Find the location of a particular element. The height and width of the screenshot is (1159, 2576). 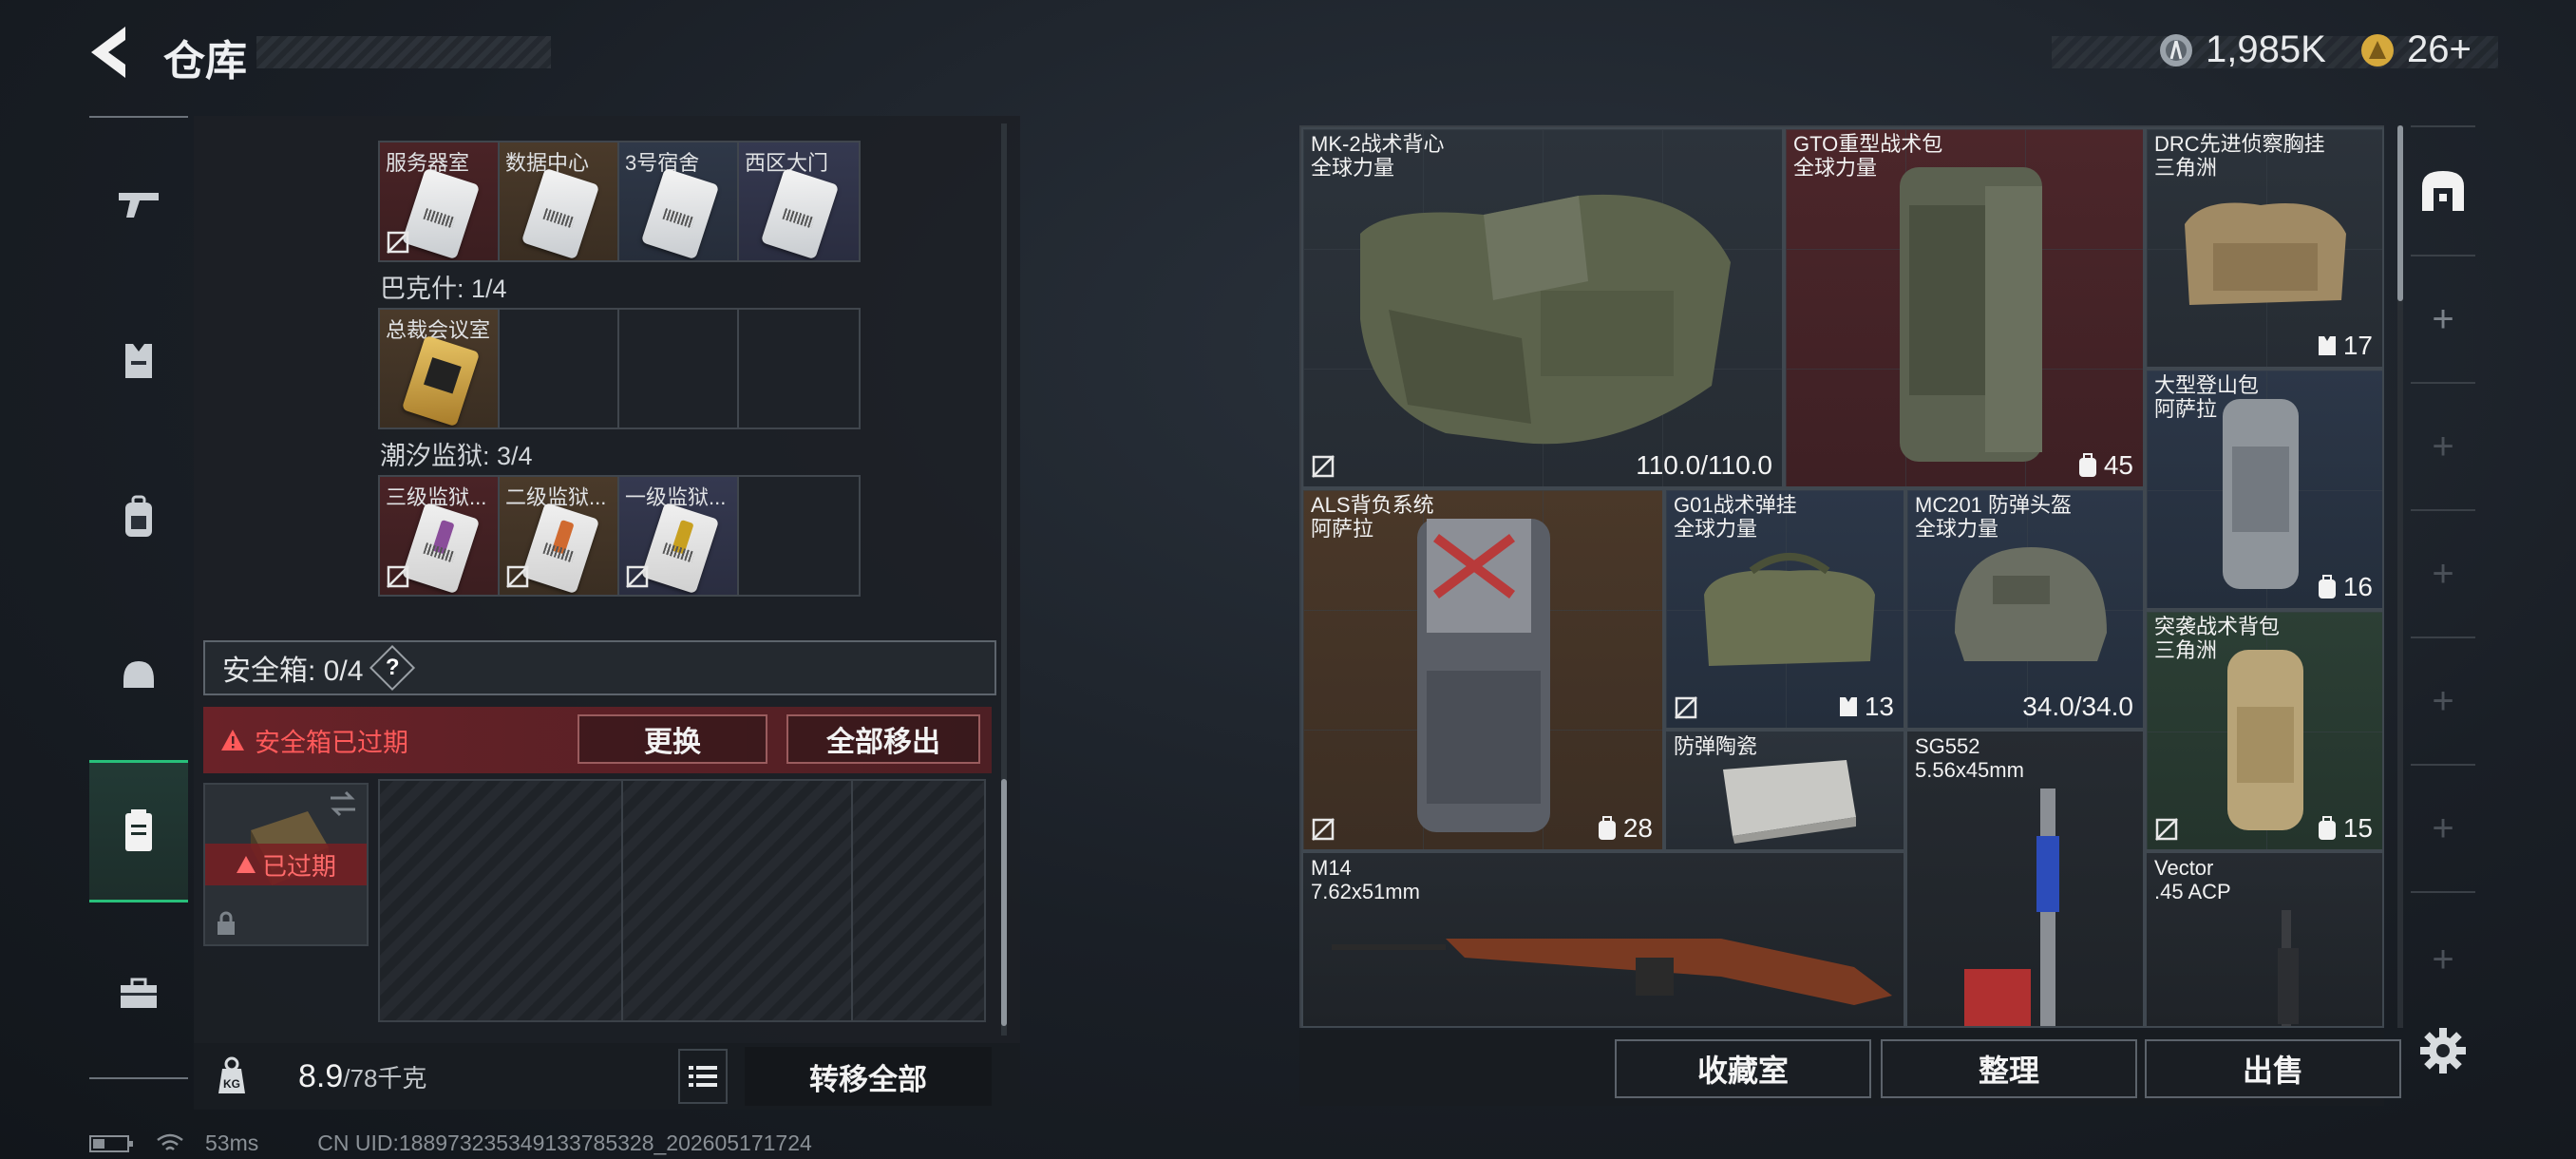

nav-helmets is located at coordinates (138, 674).